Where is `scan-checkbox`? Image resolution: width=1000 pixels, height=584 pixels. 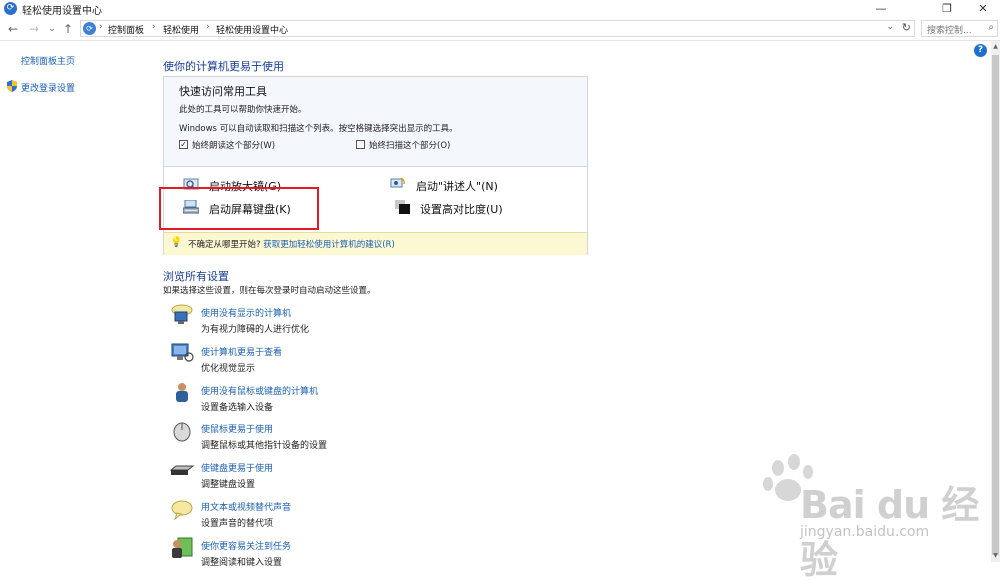 scan-checkbox is located at coordinates (360, 144).